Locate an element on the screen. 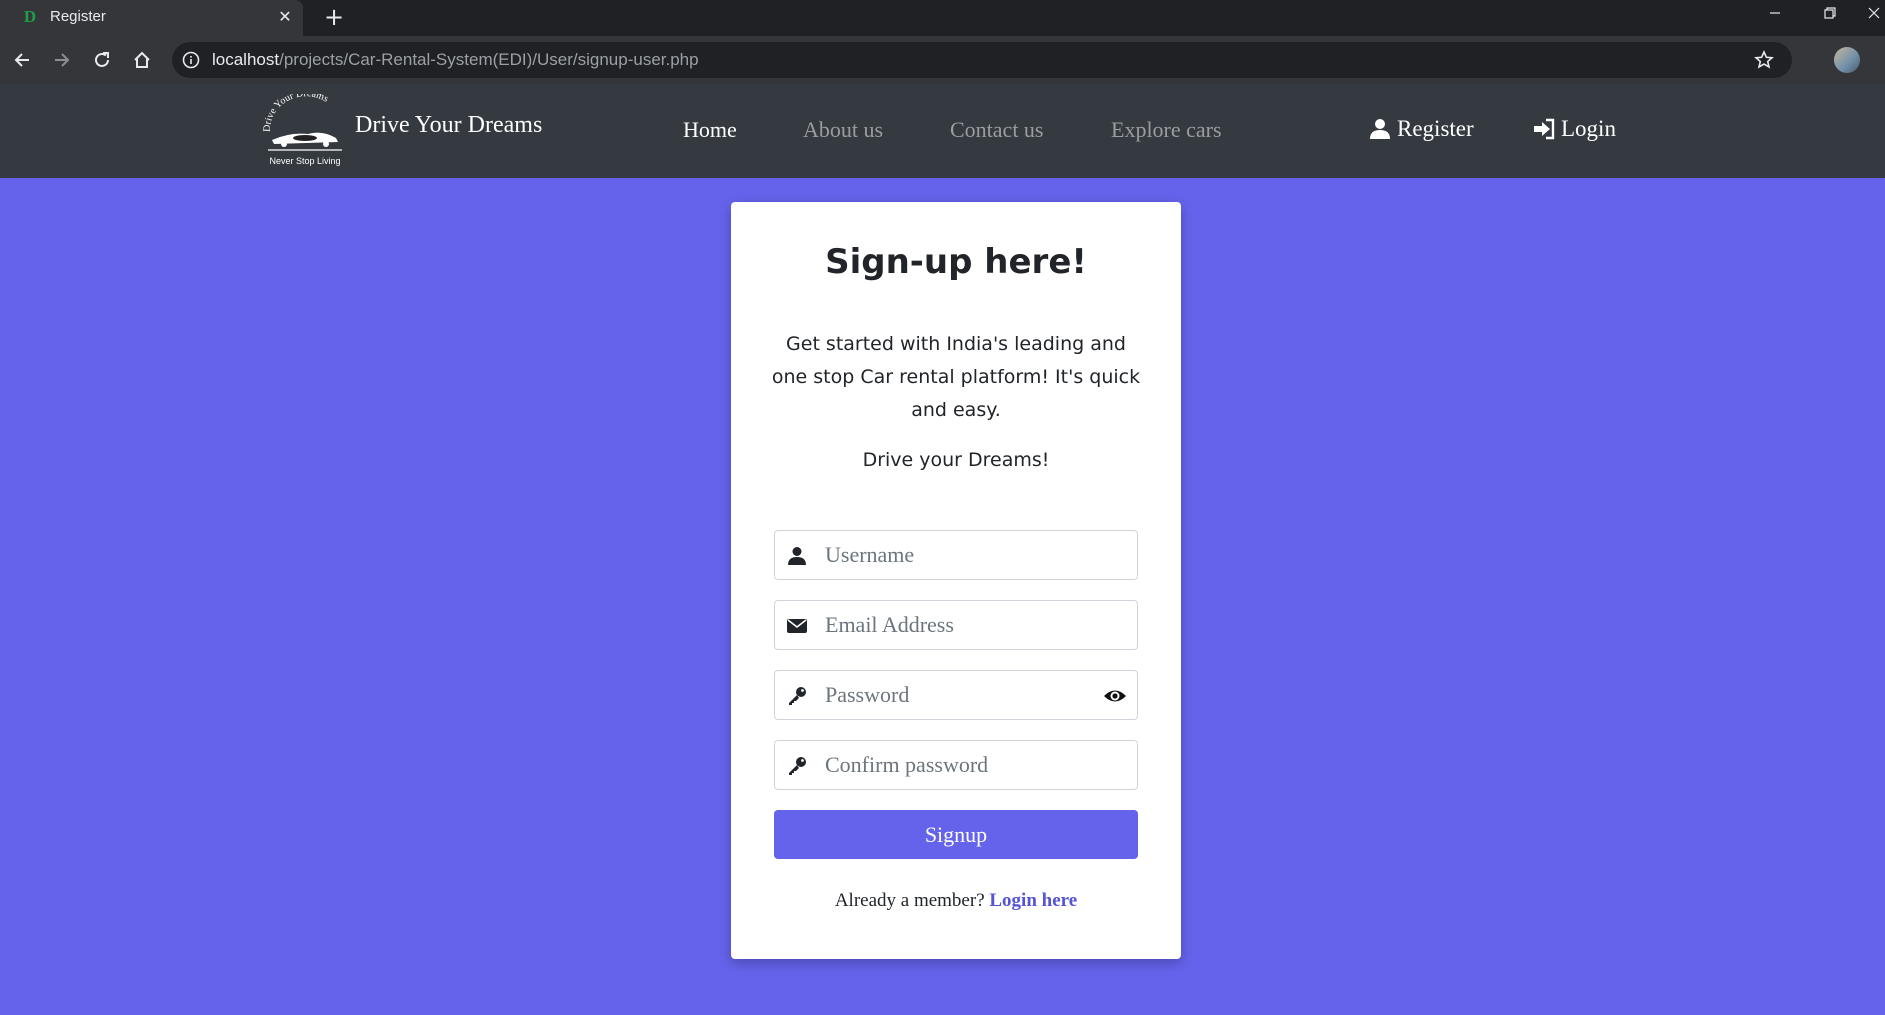 The image size is (1885, 1015). back-arrow-icon is located at coordinates (22, 60).